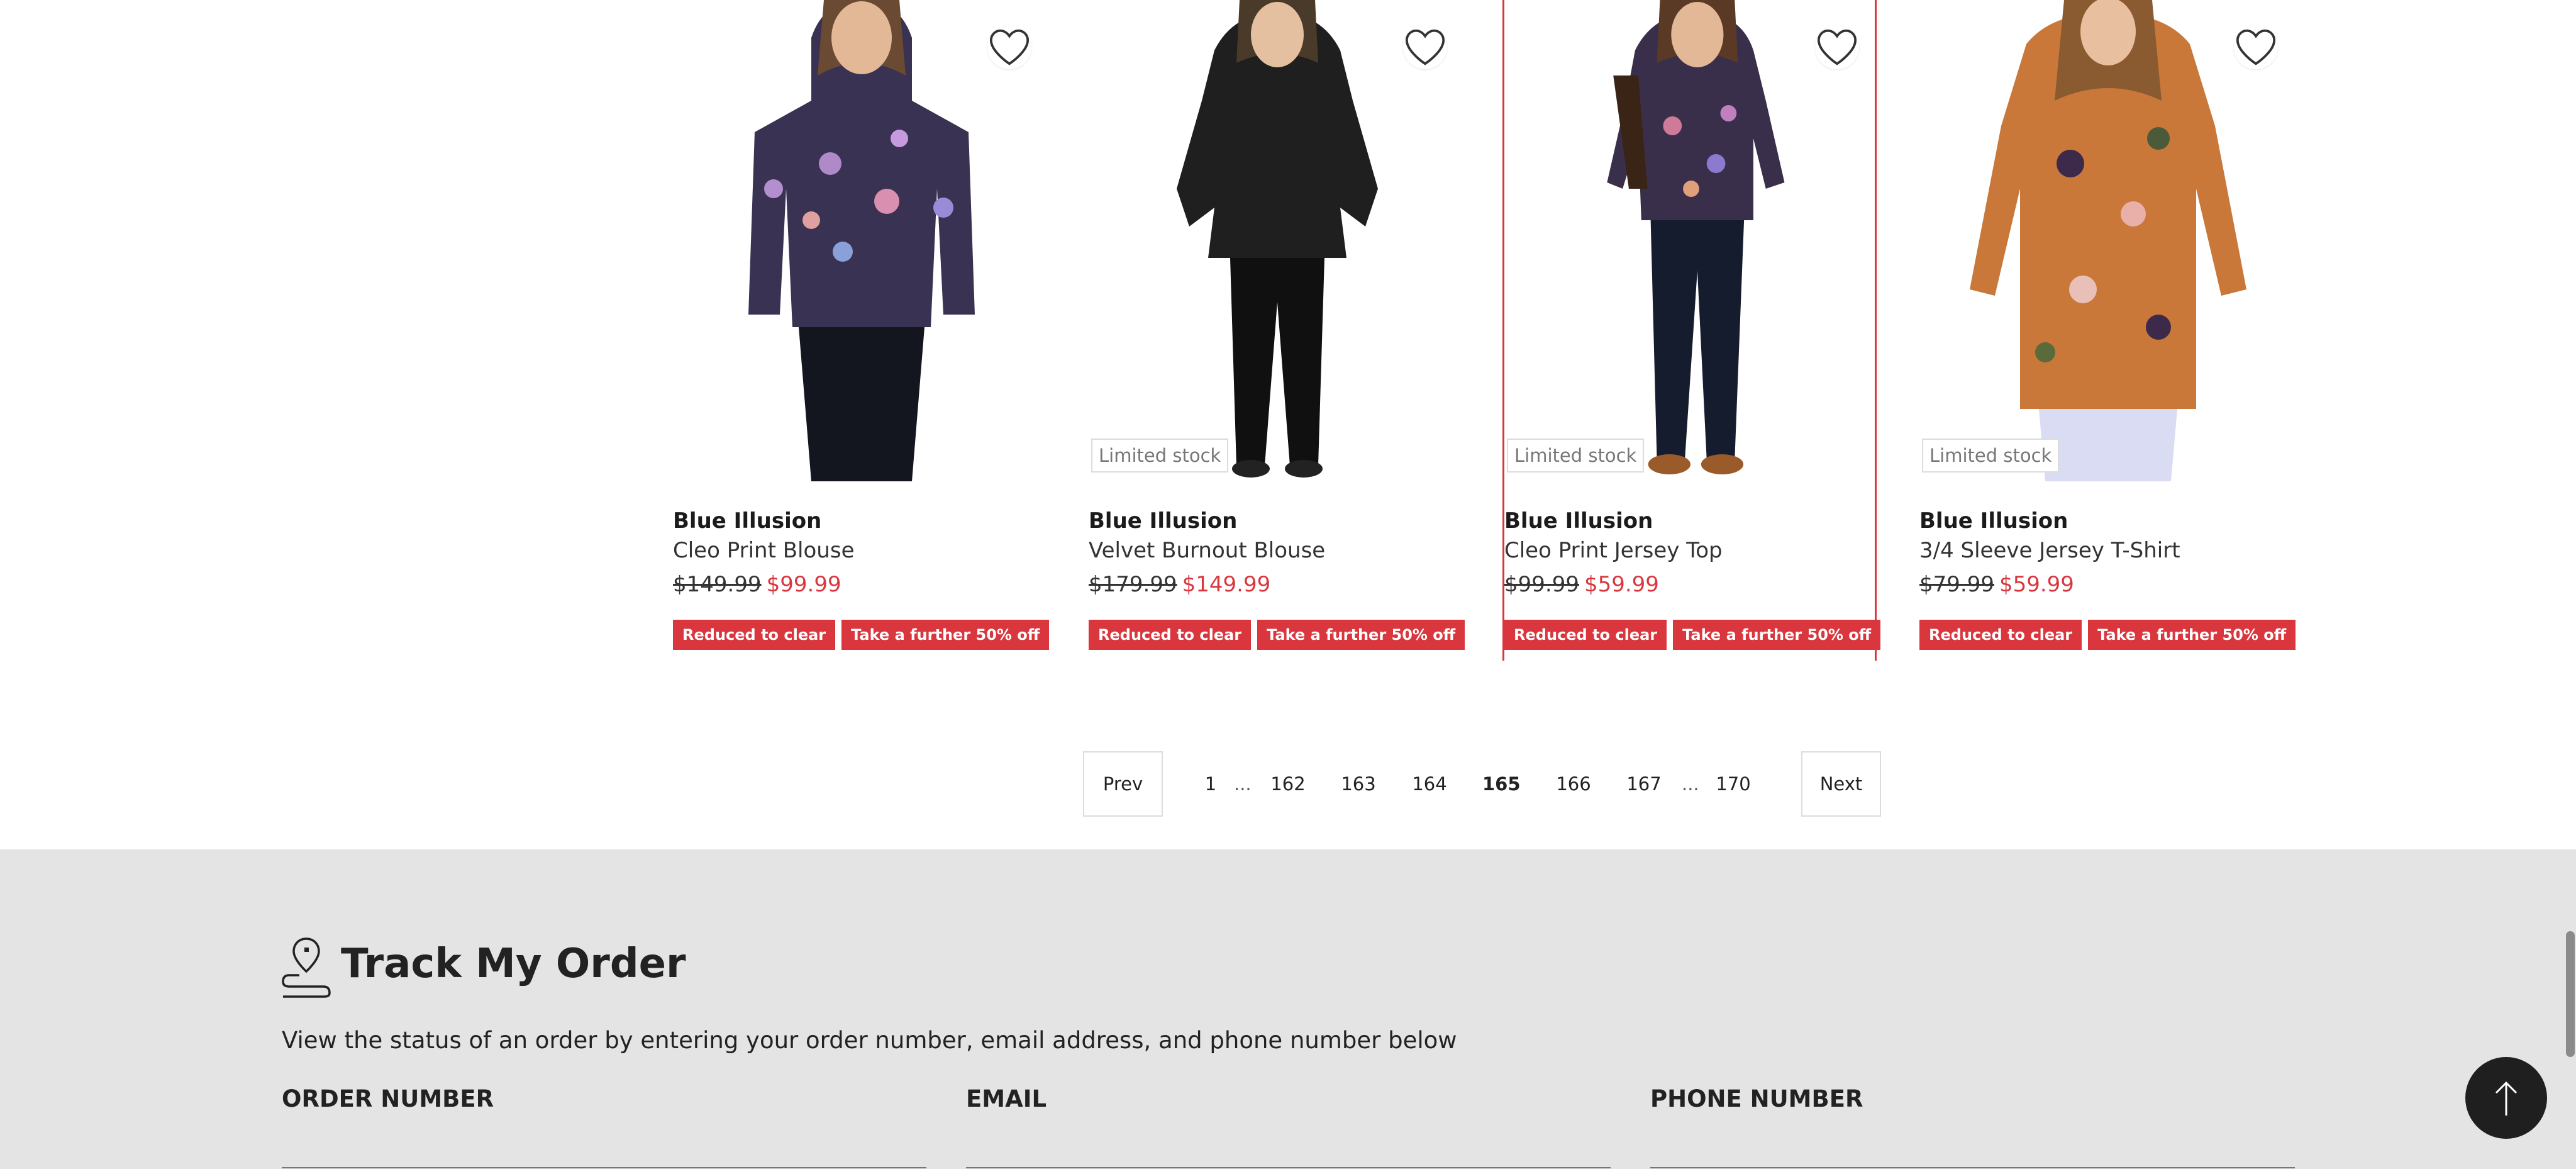 The image size is (2576, 1169). I want to click on page-167-link: 167, so click(1644, 784).